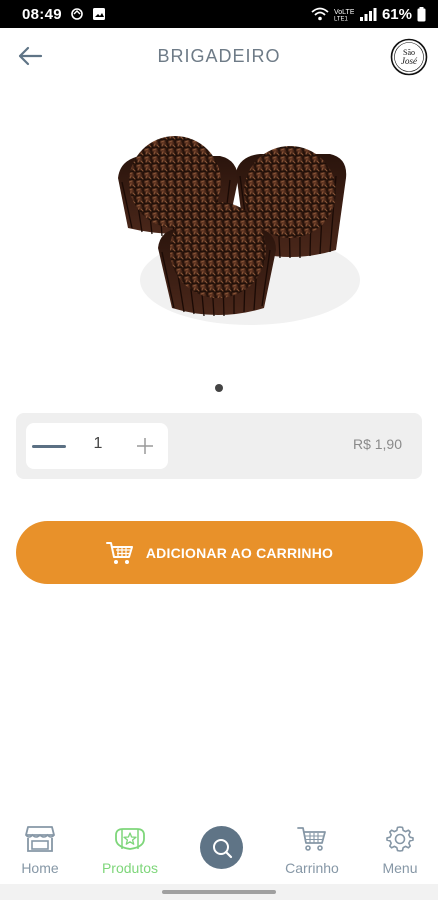 Image resolution: width=438 pixels, height=900 pixels. Describe the element at coordinates (42, 14) in the screenshot. I see `status-time: 08:49` at that location.